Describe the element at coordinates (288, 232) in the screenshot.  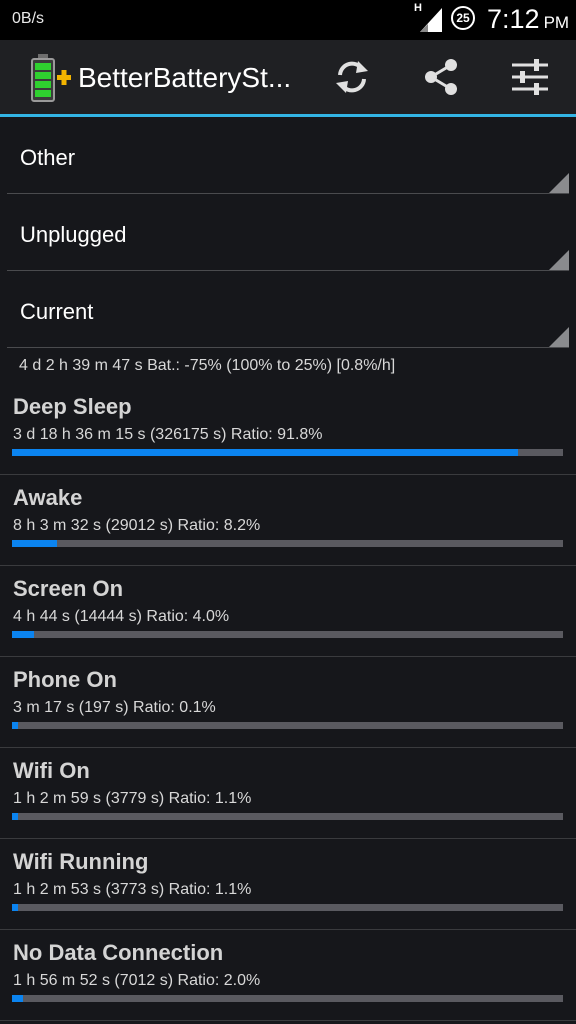
I see `reference-spinner: Unplugged` at that location.